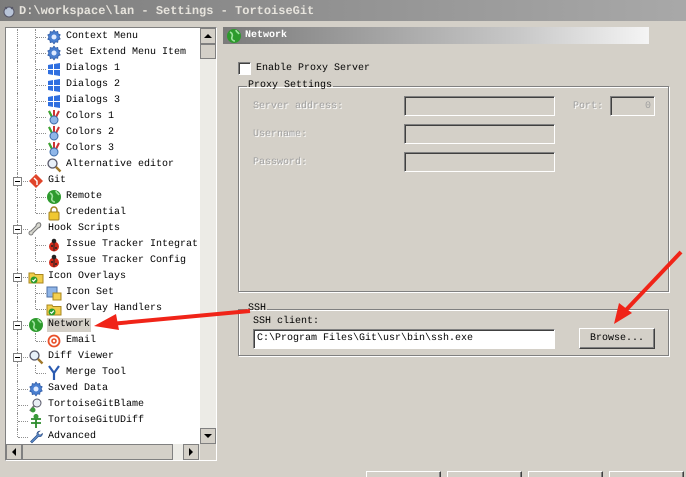  I want to click on tree-item: Advanced, so click(72, 437).